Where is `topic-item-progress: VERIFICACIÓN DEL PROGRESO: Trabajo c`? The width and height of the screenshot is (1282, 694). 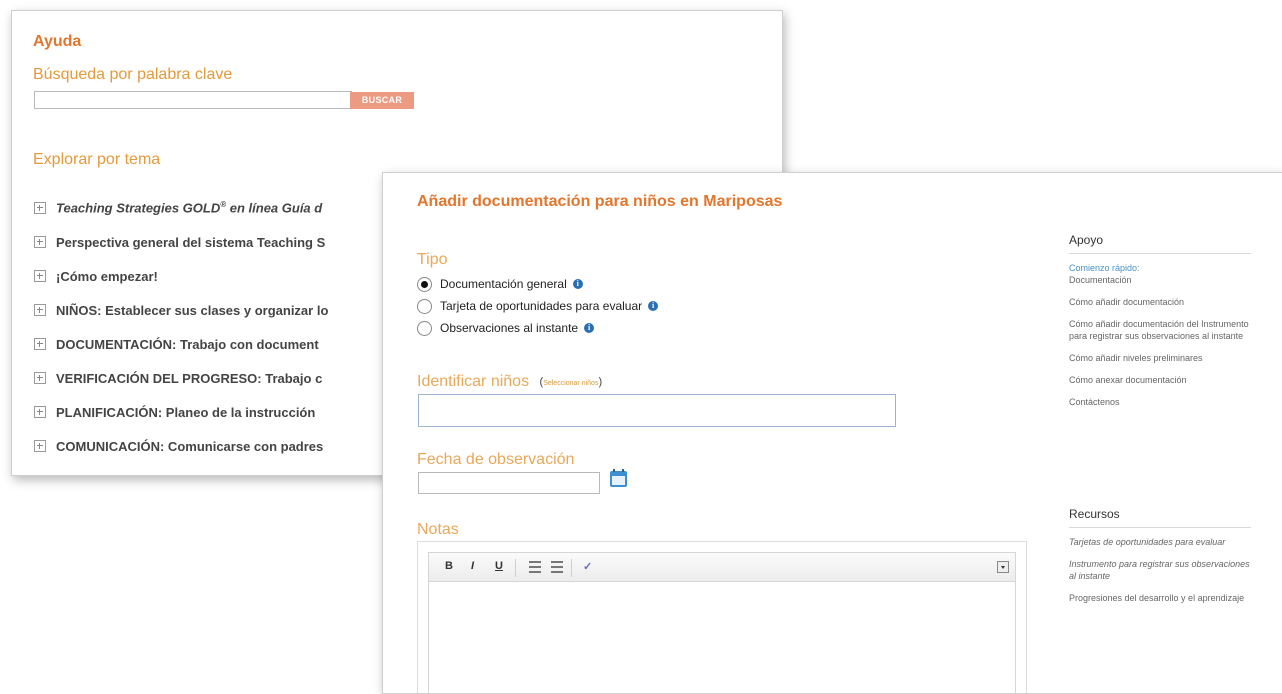
topic-item-progress: VERIFICACIÓN DEL PROGRESO: Trabajo c is located at coordinates (181, 378).